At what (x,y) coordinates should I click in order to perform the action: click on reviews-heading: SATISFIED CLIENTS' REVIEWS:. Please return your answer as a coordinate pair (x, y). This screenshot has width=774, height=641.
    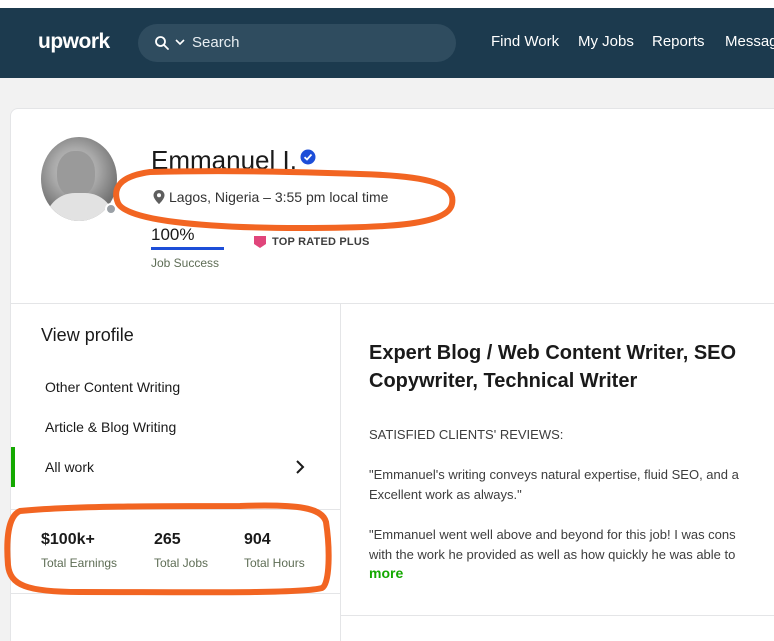
    Looking at the image, I should click on (466, 434).